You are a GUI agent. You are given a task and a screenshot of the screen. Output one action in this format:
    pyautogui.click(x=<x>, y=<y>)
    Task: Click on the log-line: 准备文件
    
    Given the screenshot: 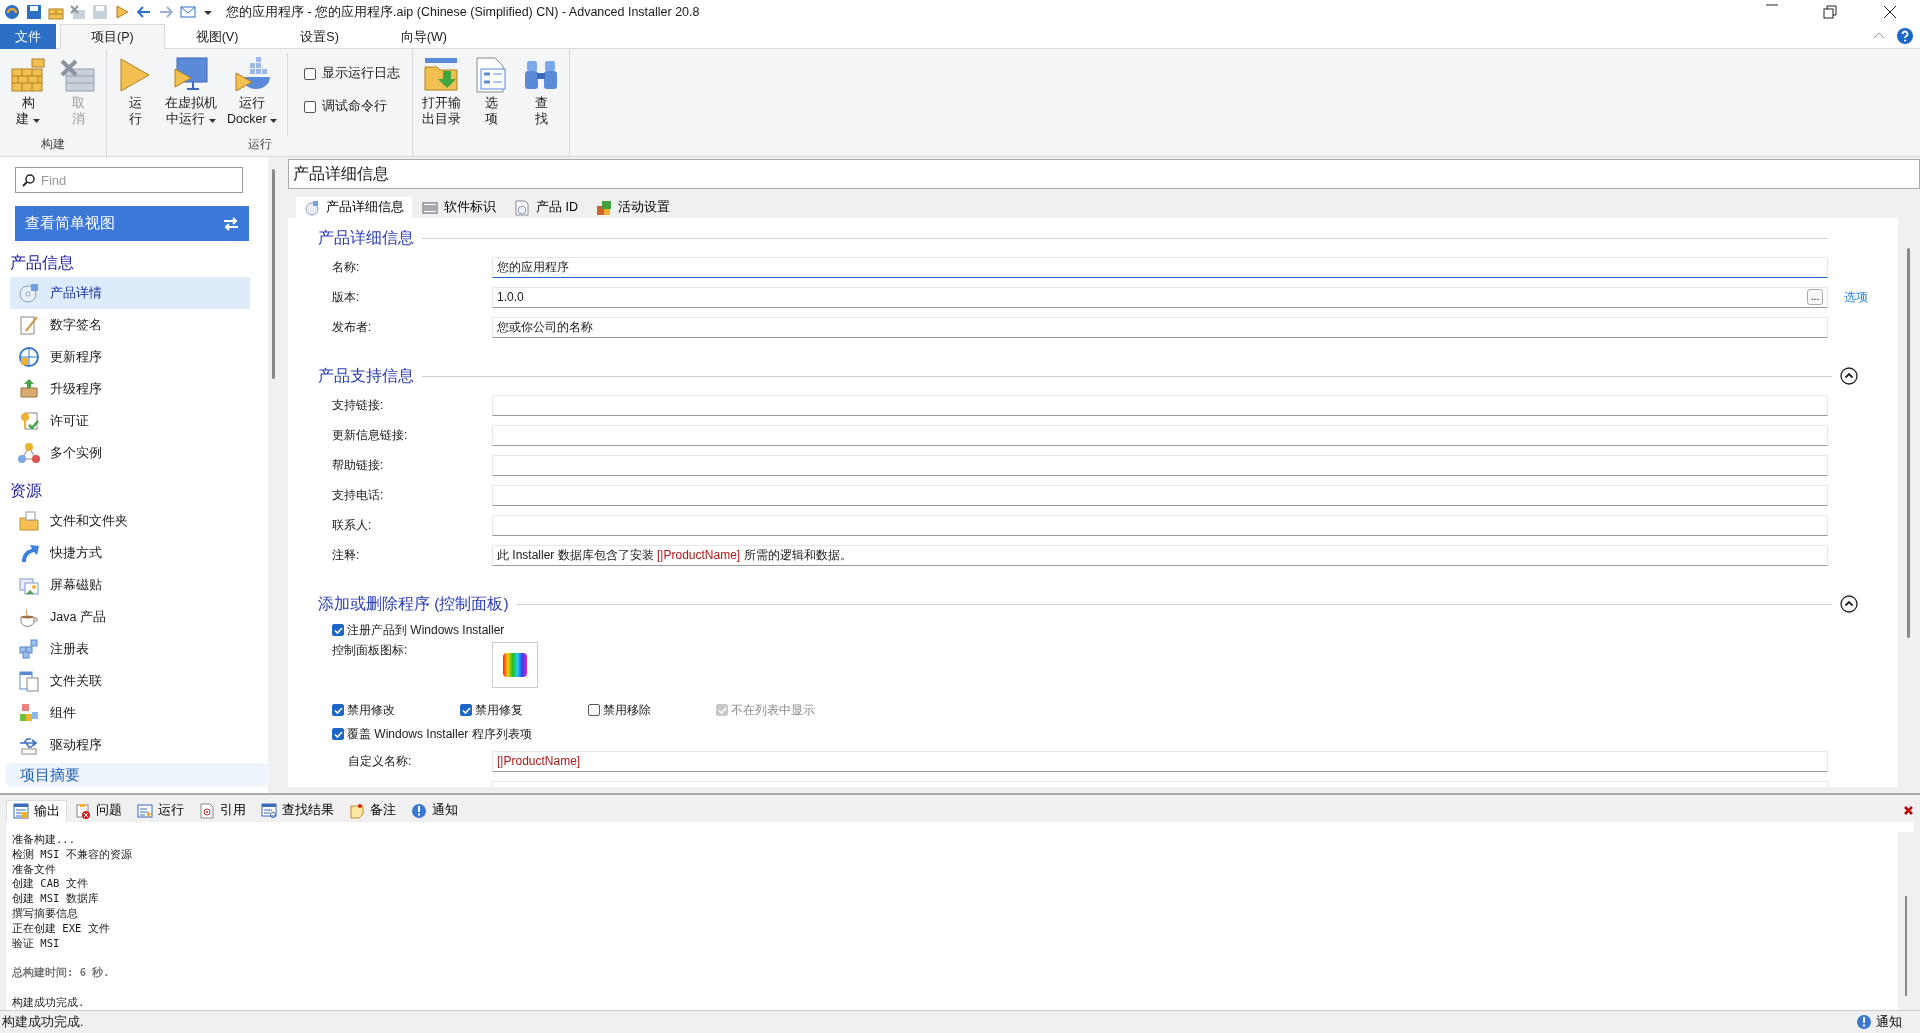 What is the action you would take?
    pyautogui.click(x=34, y=869)
    